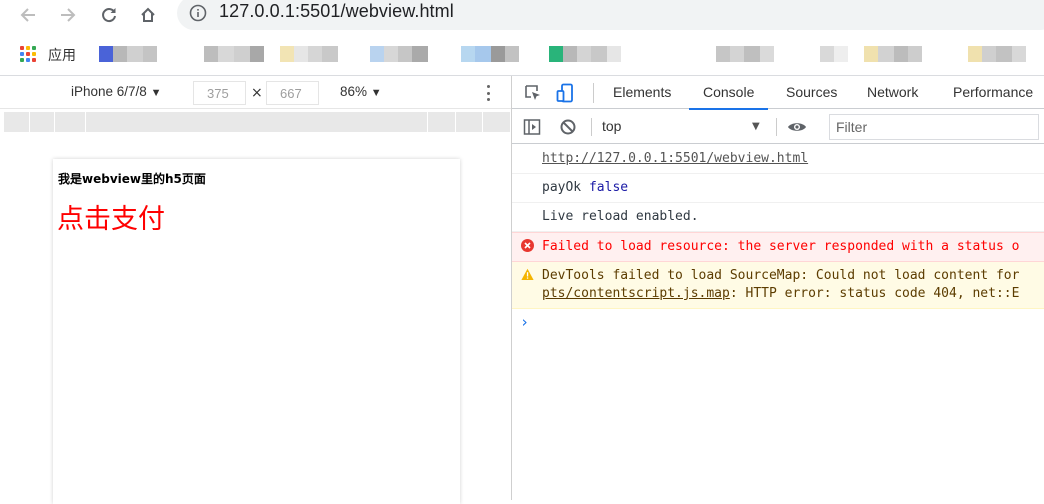 The image size is (1044, 504). What do you see at coordinates (527, 245) in the screenshot?
I see `error-icon` at bounding box center [527, 245].